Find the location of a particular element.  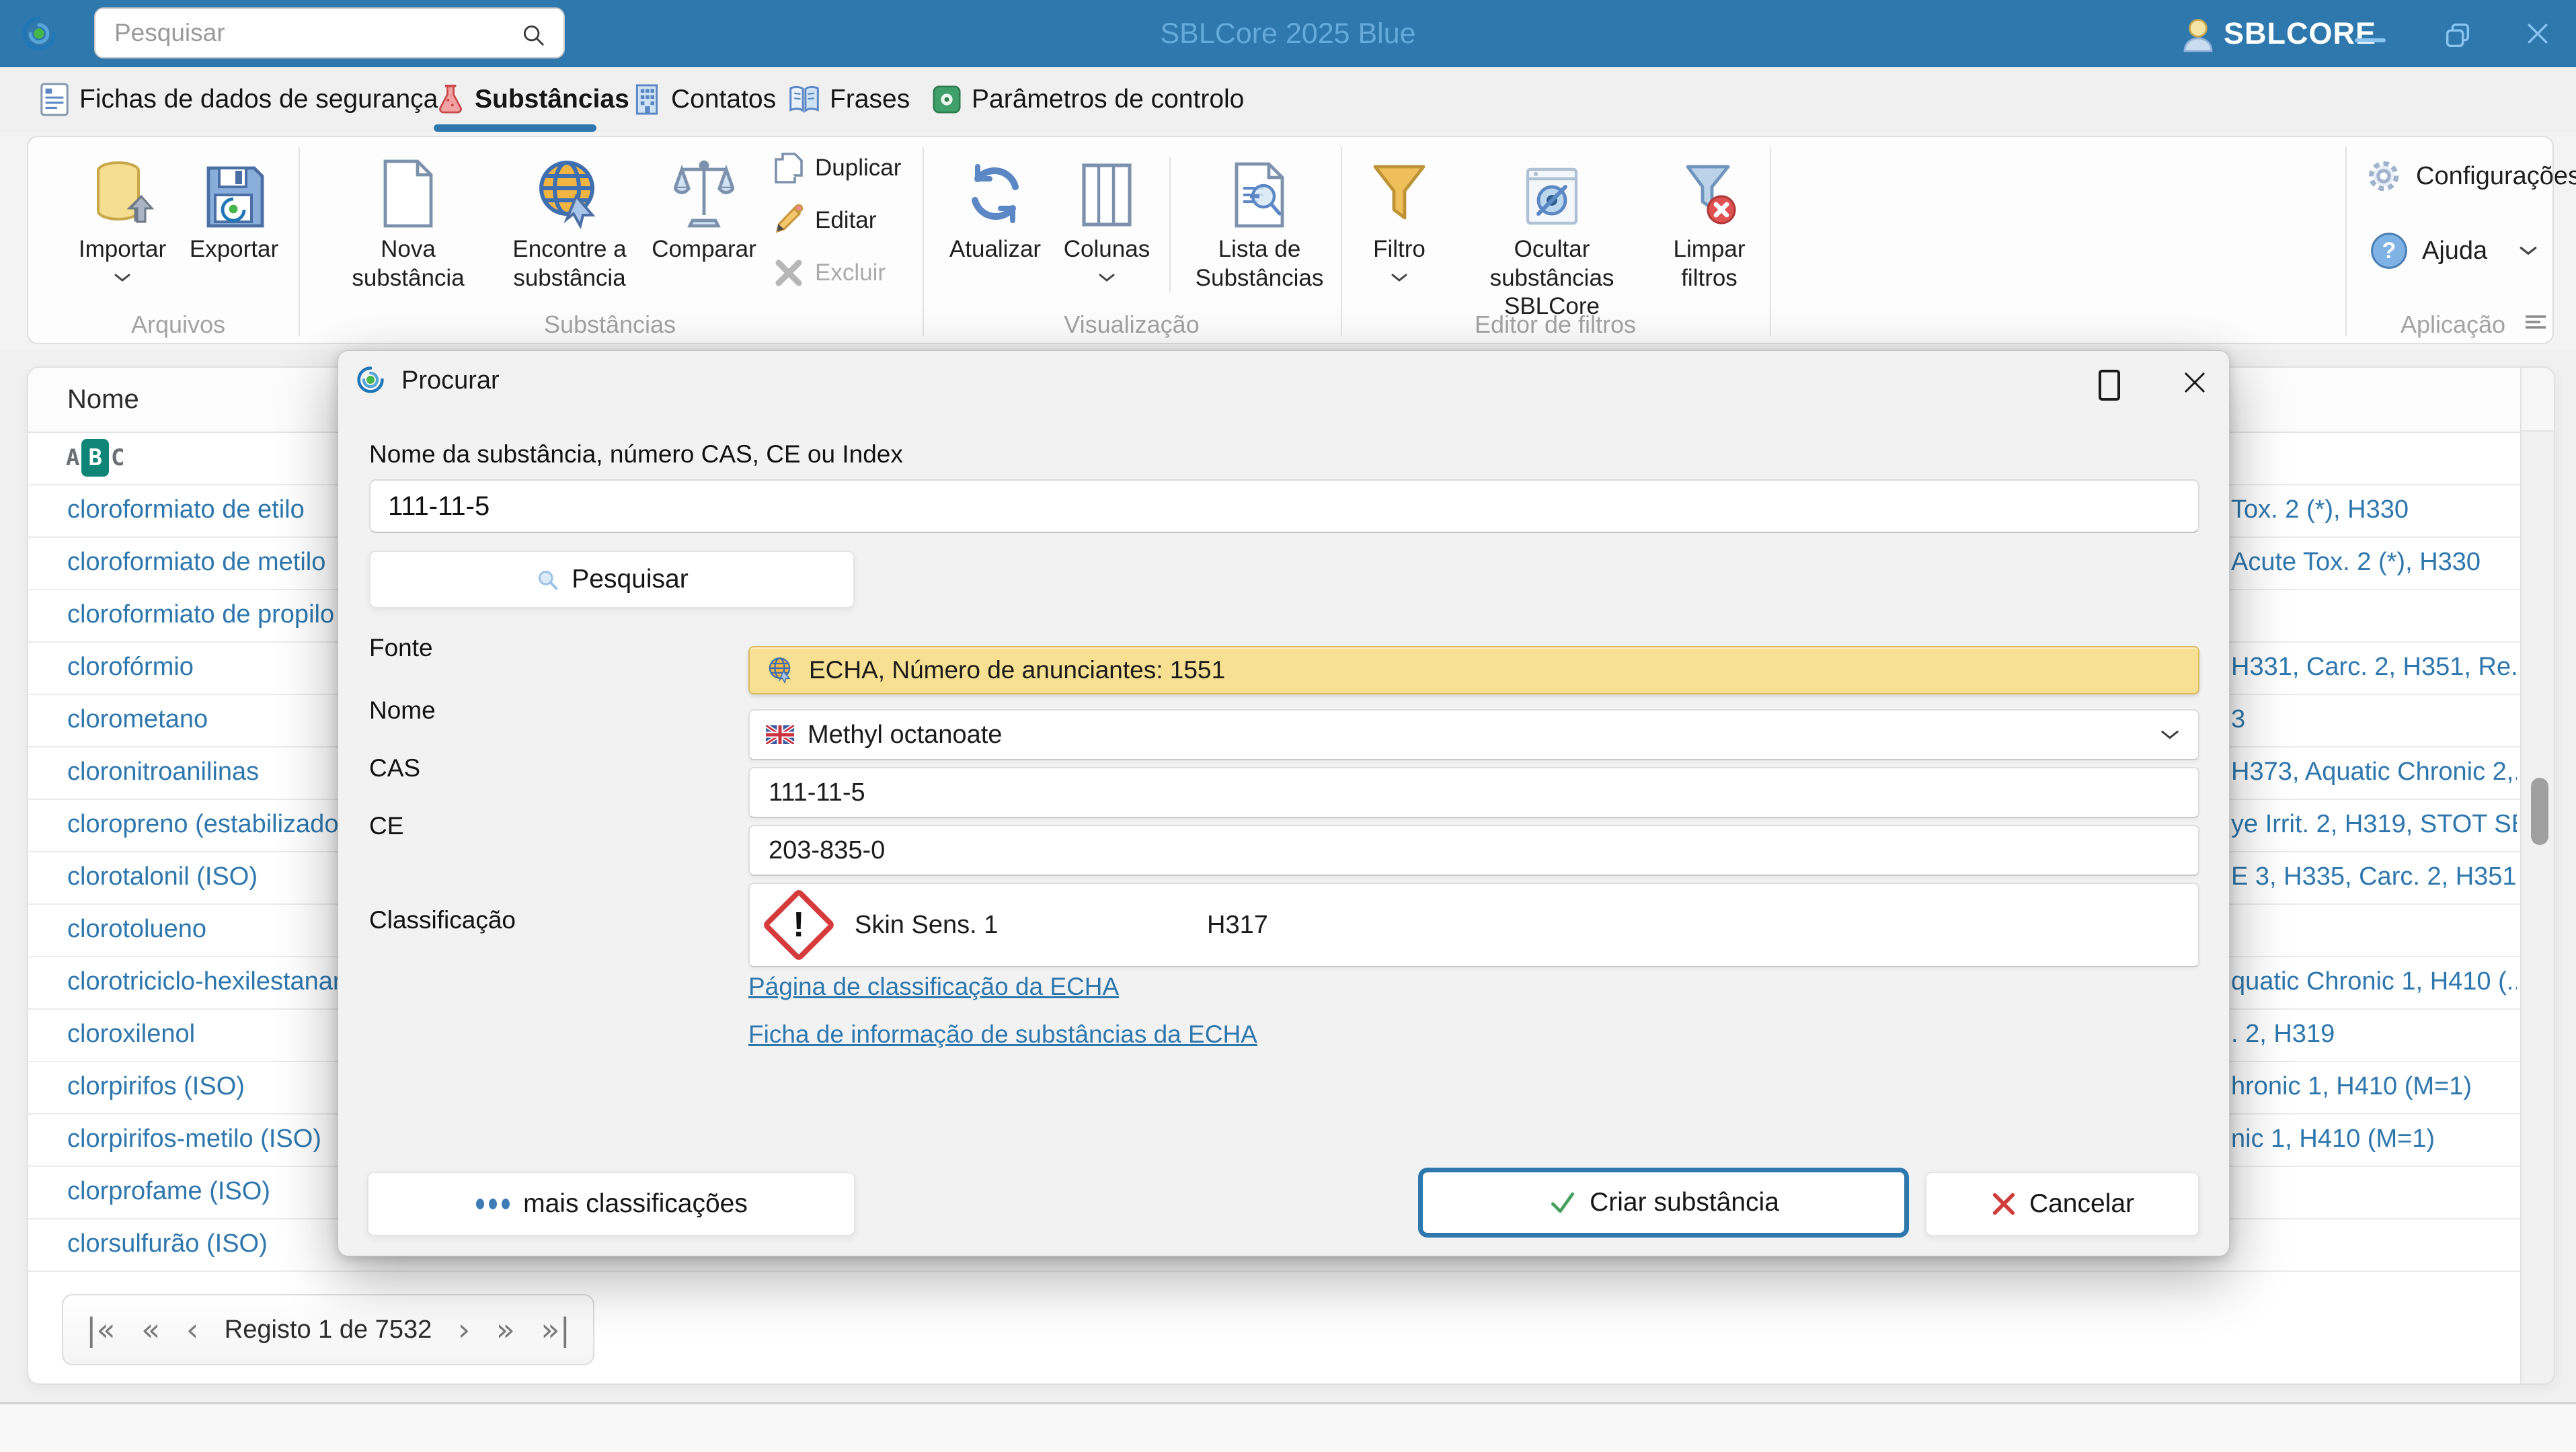

last-page-button: »| is located at coordinates (555, 1330).